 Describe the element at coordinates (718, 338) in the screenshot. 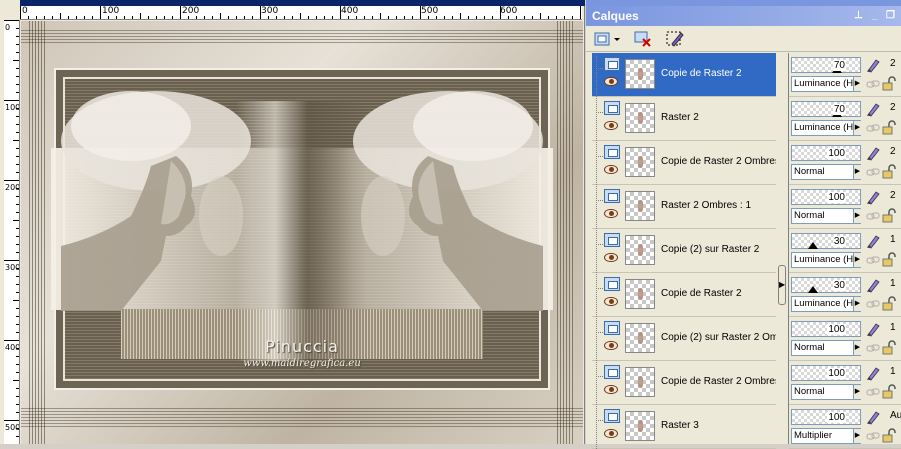

I see `layer-name: Copie (2) sur Raster 2 Ombres` at that location.